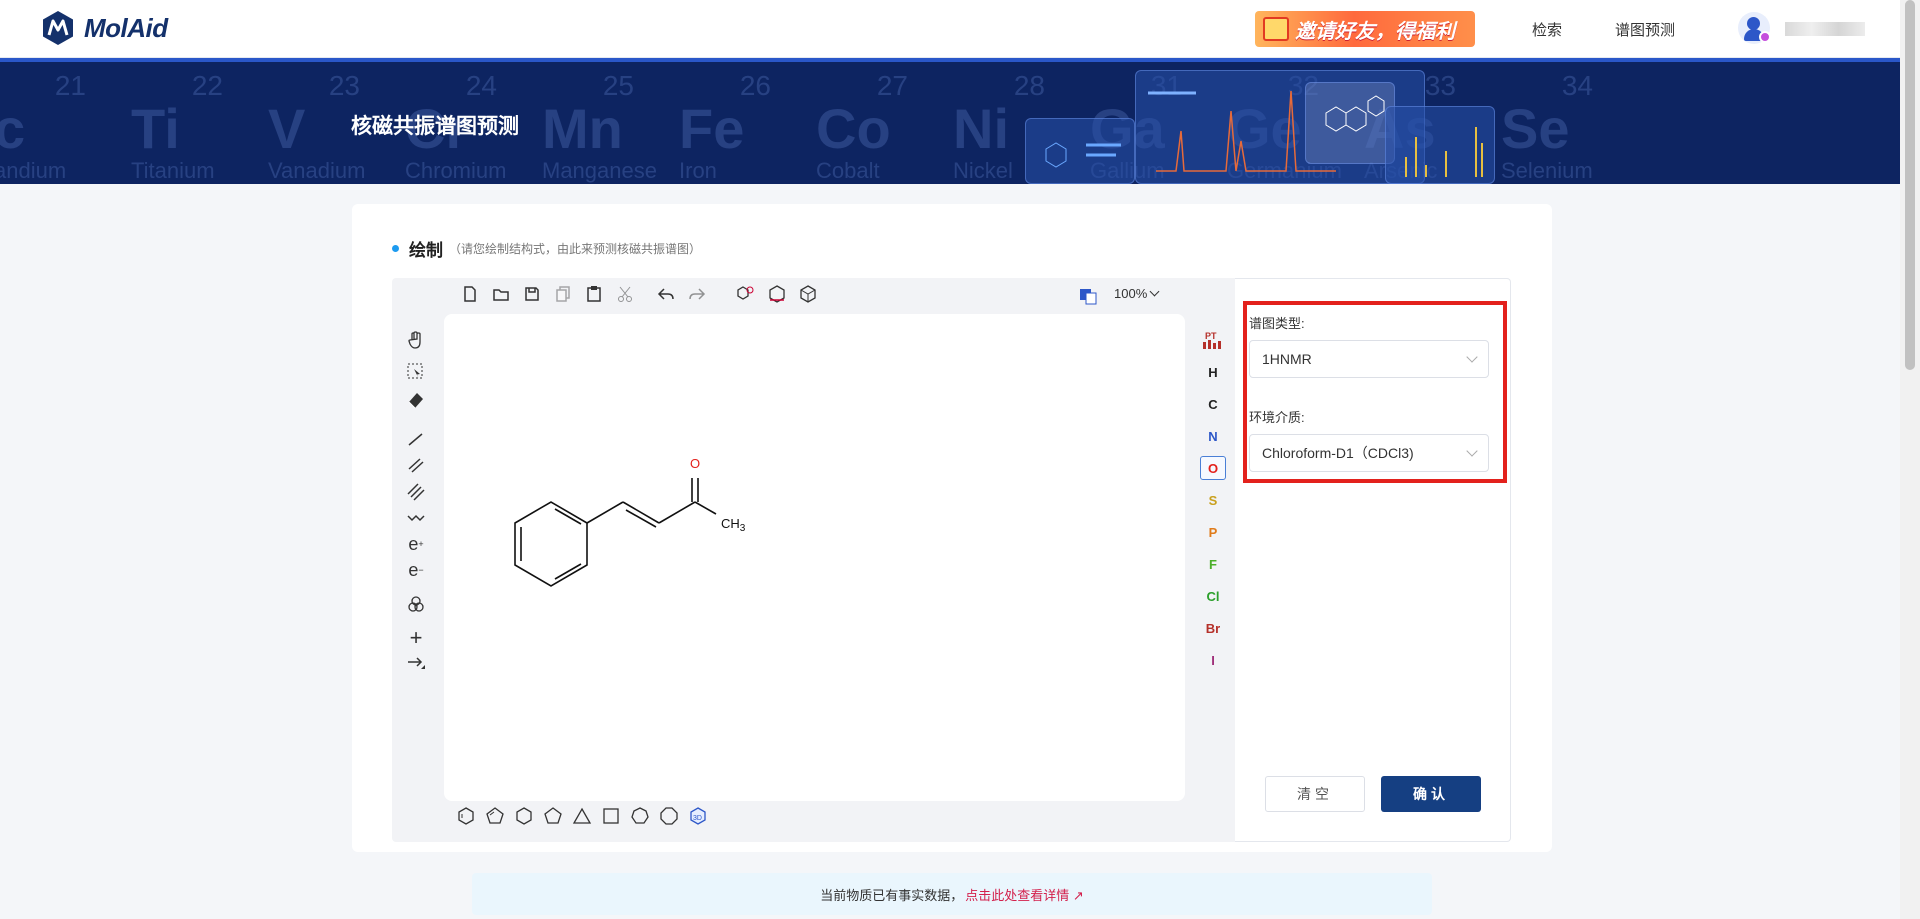 The image size is (1920, 919). I want to click on nav-search: 检索, so click(1547, 29).